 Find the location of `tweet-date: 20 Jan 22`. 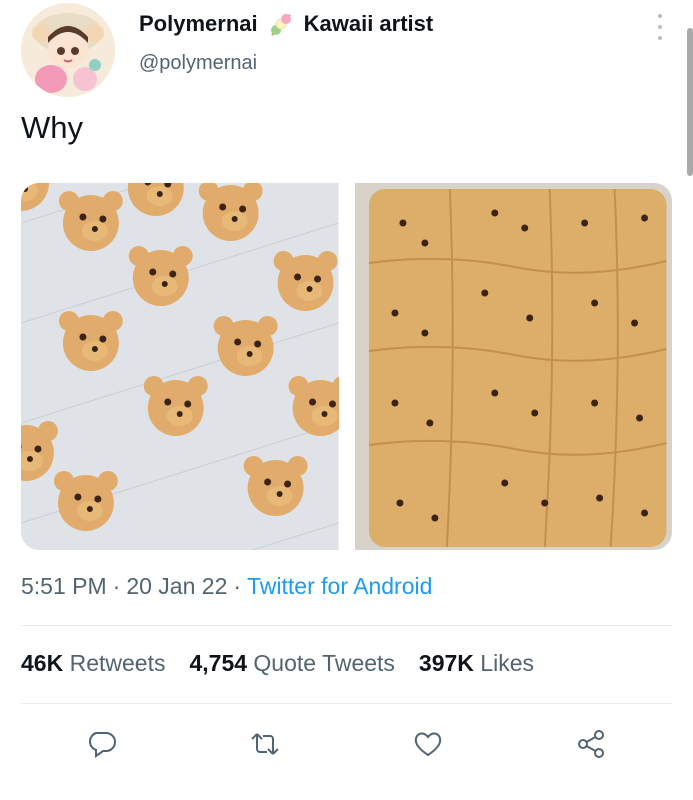

tweet-date: 20 Jan 22 is located at coordinates (177, 586).